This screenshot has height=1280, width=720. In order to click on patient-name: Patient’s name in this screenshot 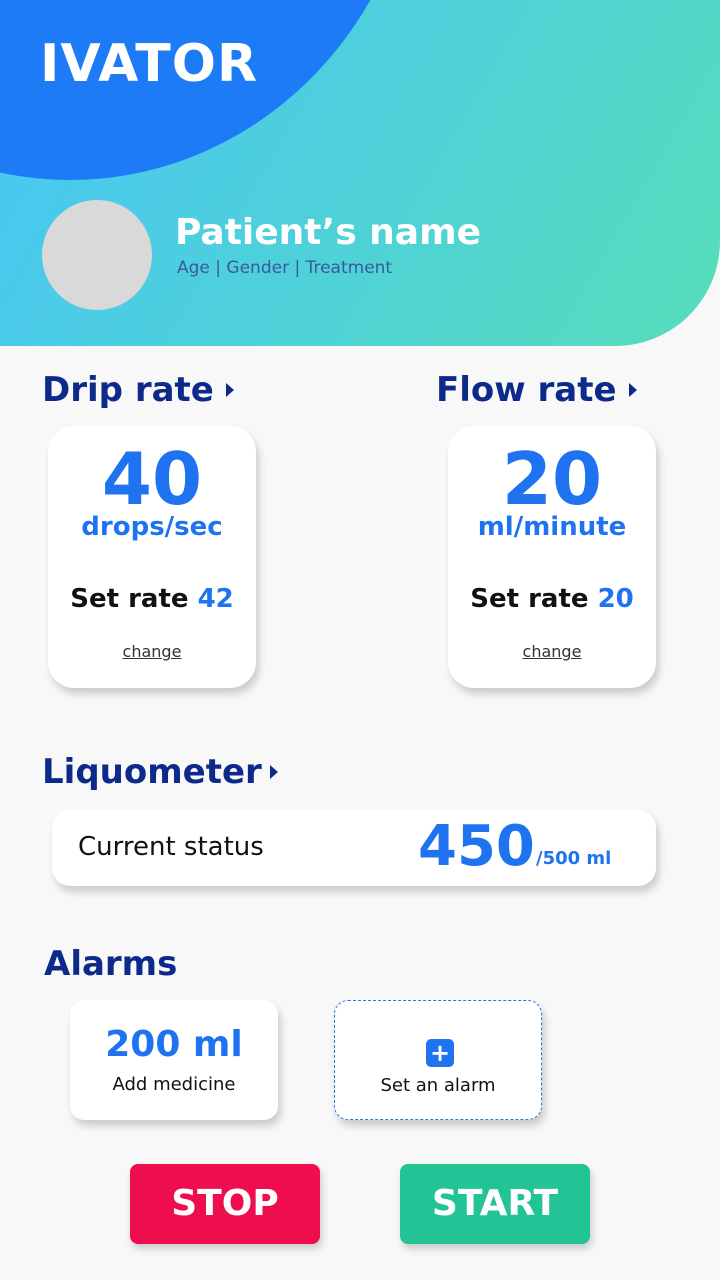, I will do `click(328, 232)`.